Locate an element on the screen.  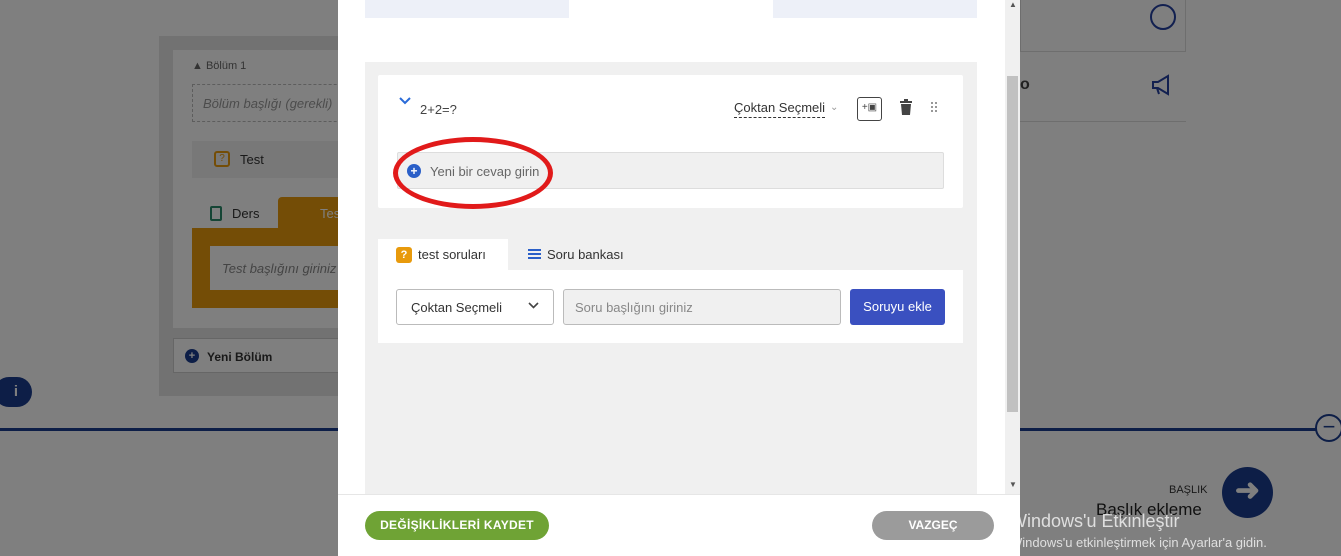
trash-icon is located at coordinates (906, 107).